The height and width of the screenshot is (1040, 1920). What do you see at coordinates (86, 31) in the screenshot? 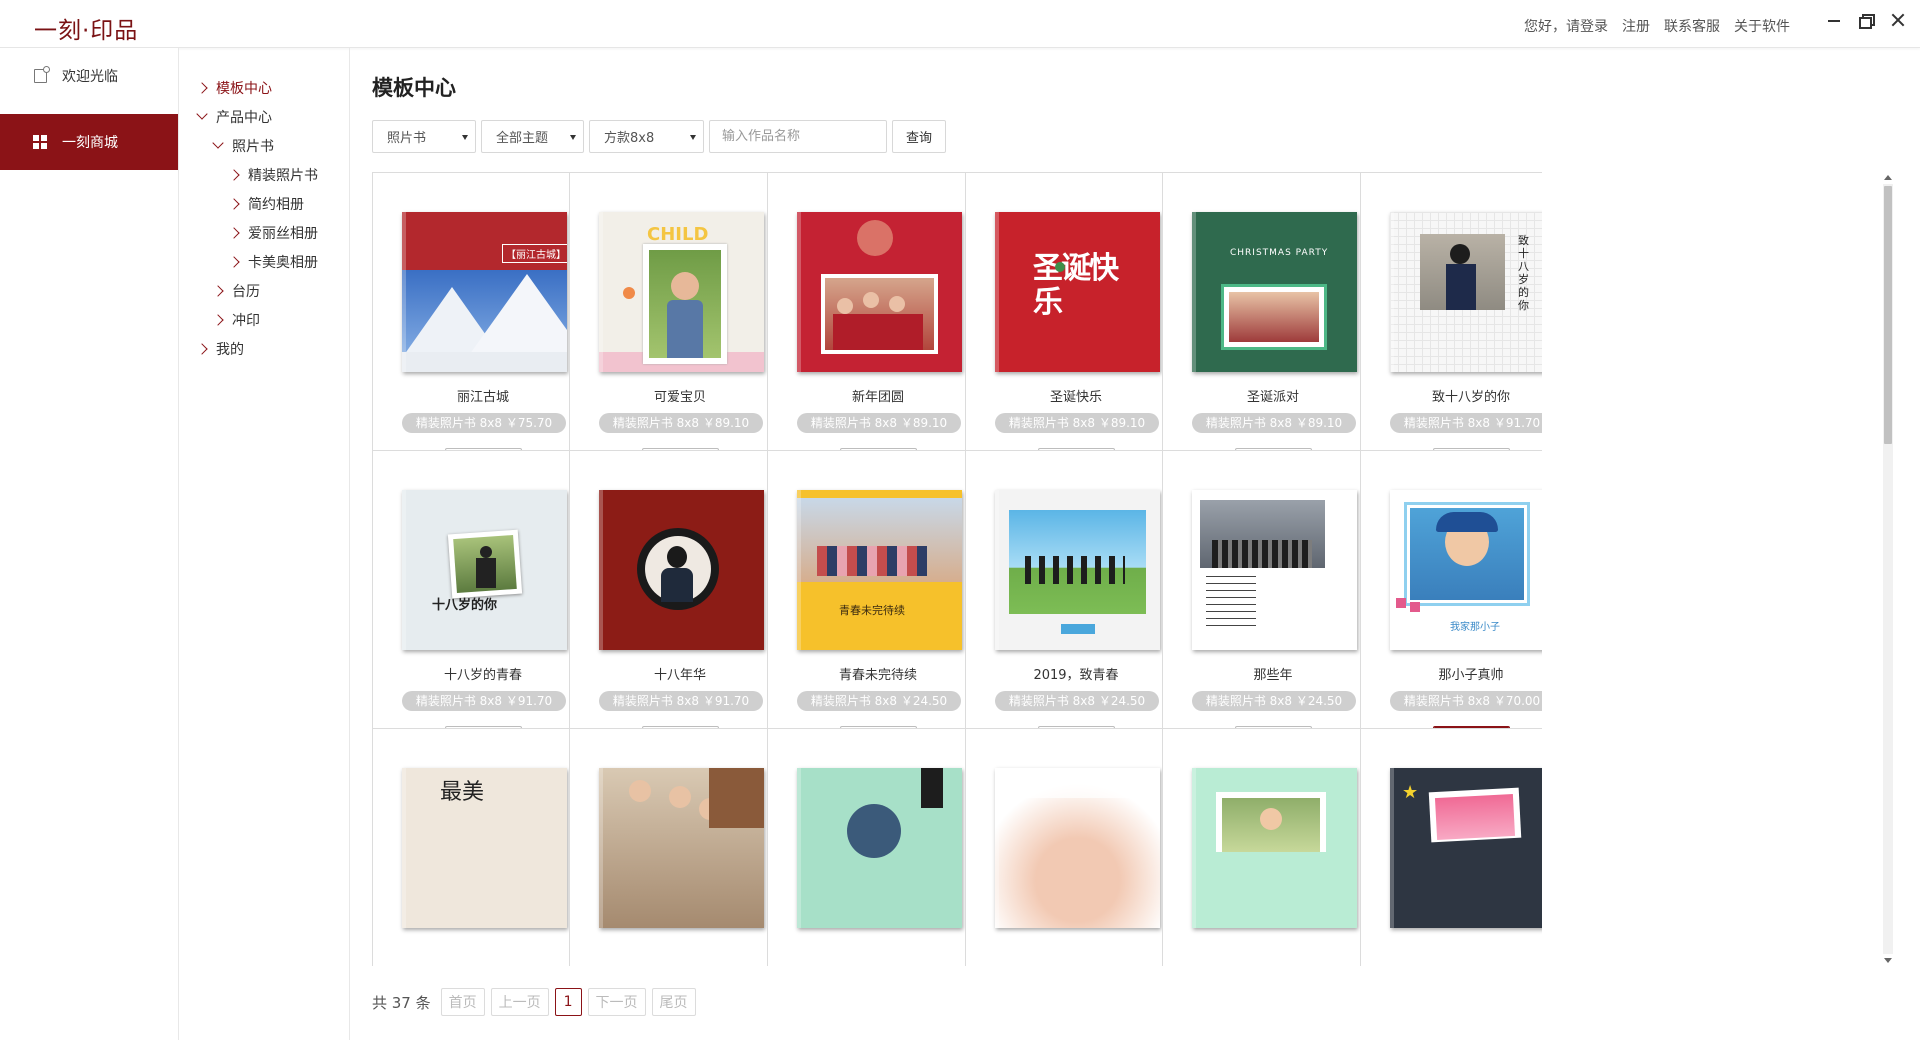
I see `app-logo: 一刻·印品` at bounding box center [86, 31].